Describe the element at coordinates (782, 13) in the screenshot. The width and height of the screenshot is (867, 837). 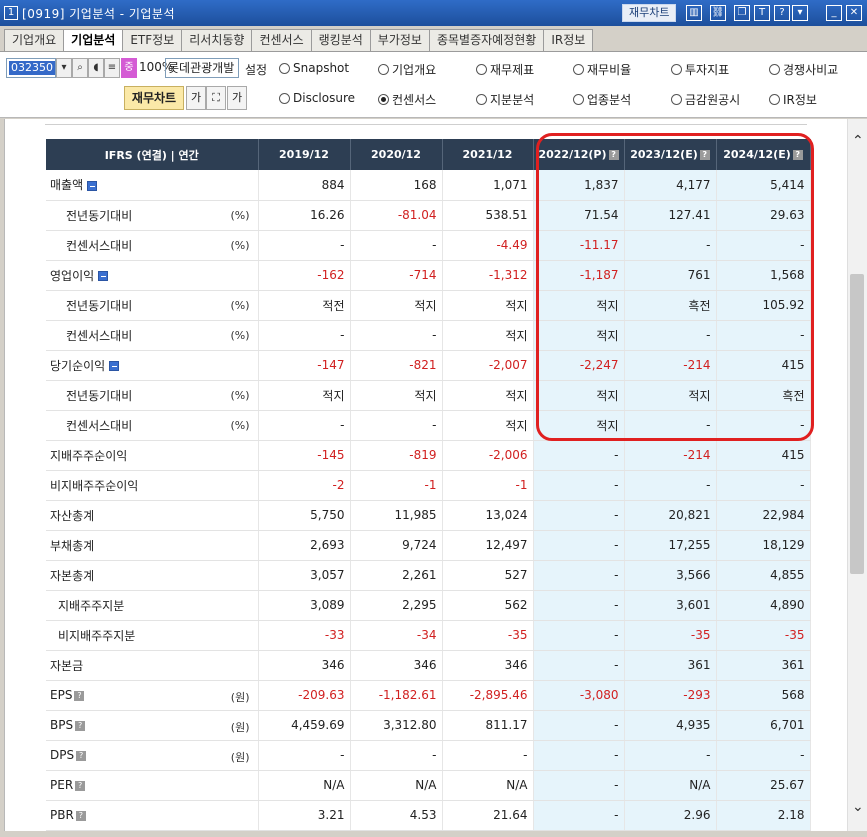
I see `help-icon: ?` at that location.